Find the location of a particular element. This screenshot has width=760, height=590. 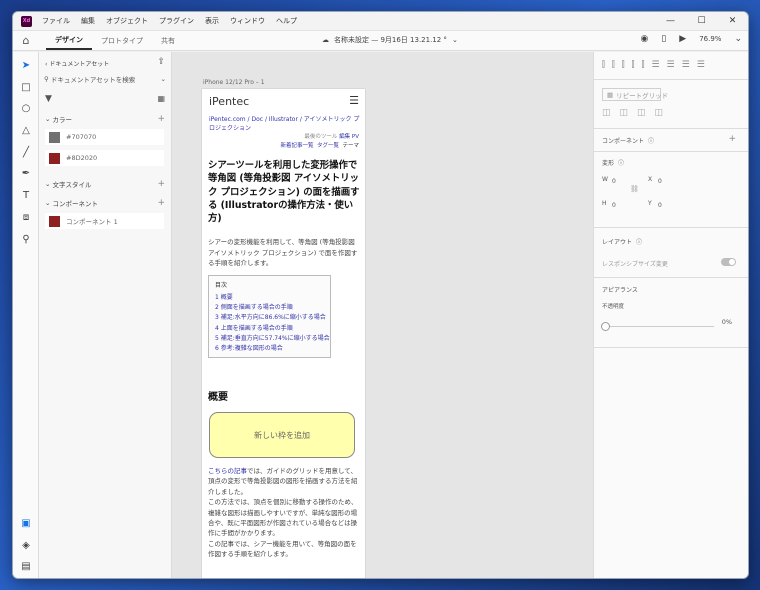

line-tool-icon: ╱ is located at coordinates (26, 152).